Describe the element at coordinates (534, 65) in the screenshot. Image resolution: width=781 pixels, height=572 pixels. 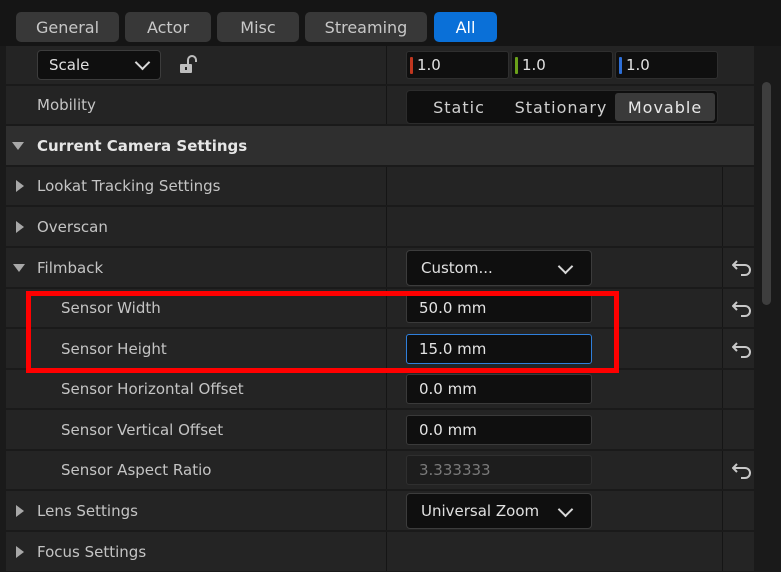
I see `scale-y-value: 1.0` at that location.